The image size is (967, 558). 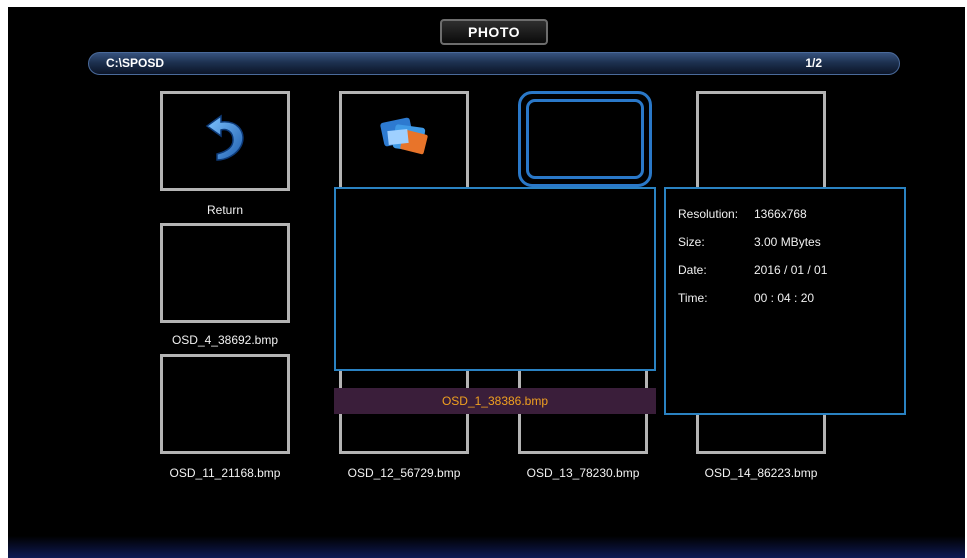 I want to click on selected-thumbnail-frame, so click(x=585, y=139).